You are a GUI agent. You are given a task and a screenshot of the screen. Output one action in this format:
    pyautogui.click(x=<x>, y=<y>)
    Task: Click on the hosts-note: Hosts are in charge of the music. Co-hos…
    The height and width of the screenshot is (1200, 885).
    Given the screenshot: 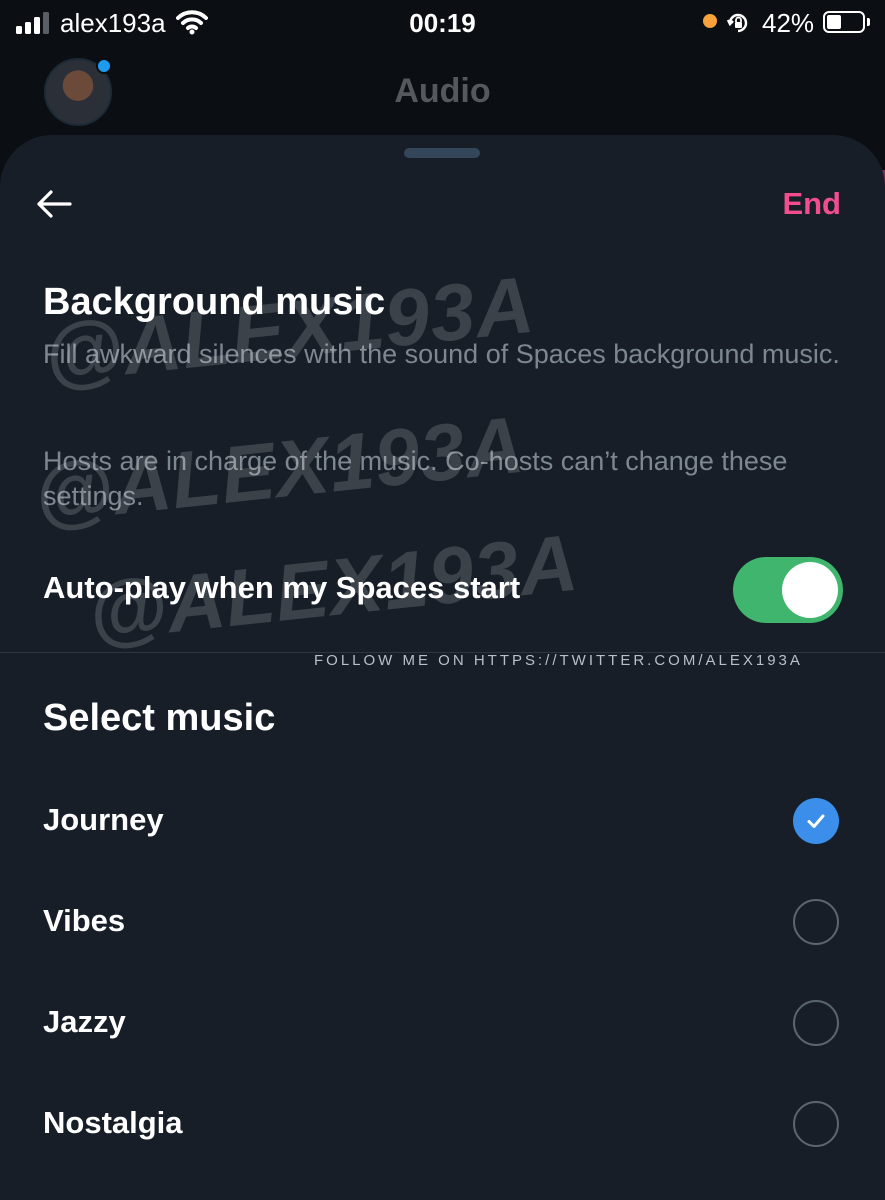 What is the action you would take?
    pyautogui.click(x=415, y=478)
    